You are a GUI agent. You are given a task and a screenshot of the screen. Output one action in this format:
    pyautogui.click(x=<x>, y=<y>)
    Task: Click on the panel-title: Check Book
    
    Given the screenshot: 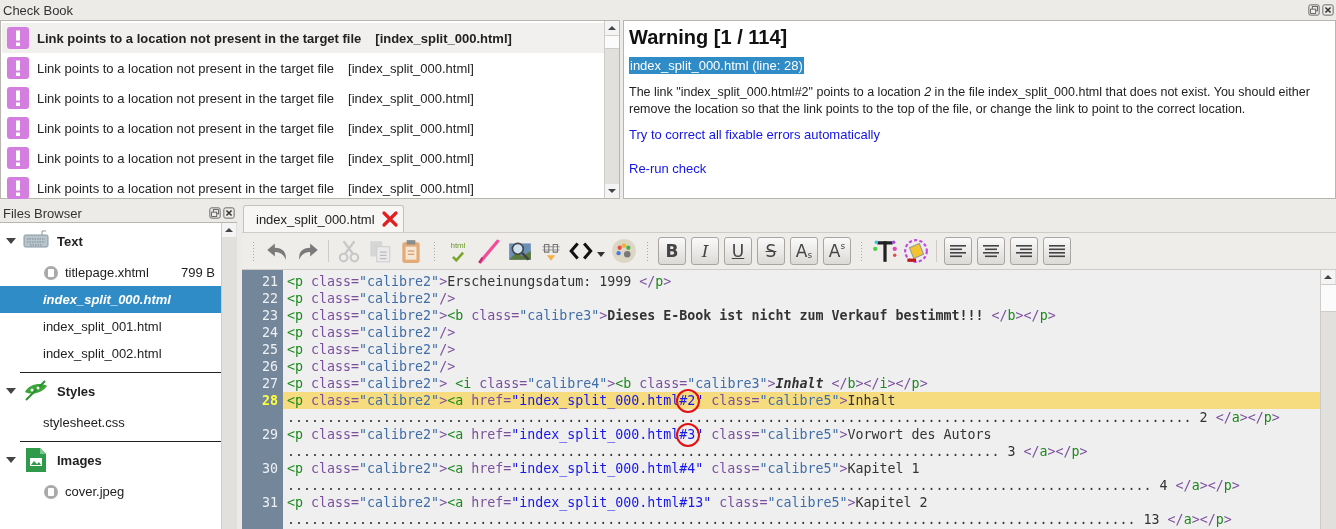 What is the action you would take?
    pyautogui.click(x=38, y=10)
    